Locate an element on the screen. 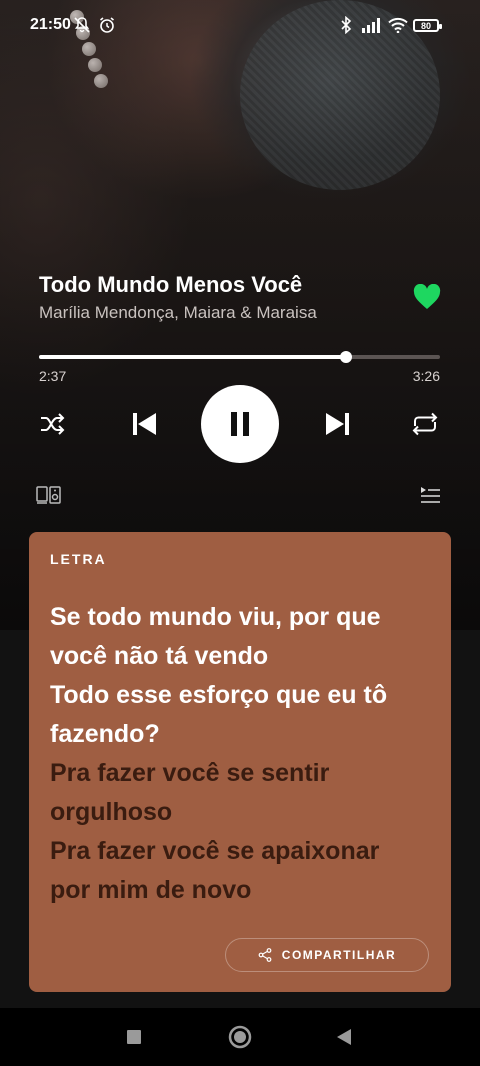 The width and height of the screenshot is (480, 1066). liked-heart-icon is located at coordinates (427, 296).